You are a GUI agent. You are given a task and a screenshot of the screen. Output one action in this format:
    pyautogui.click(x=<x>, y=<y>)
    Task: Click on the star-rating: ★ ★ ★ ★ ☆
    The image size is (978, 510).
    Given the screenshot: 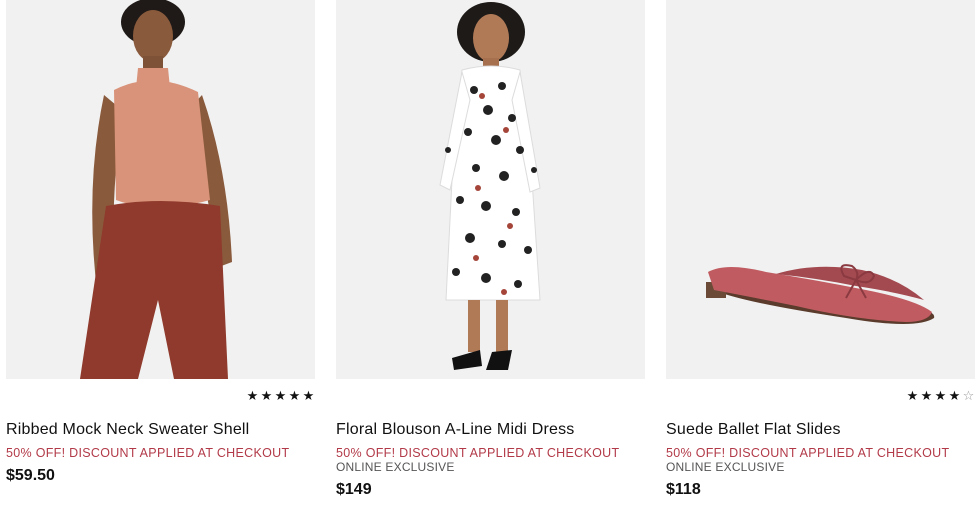 What is the action you would take?
    pyautogui.click(x=940, y=396)
    